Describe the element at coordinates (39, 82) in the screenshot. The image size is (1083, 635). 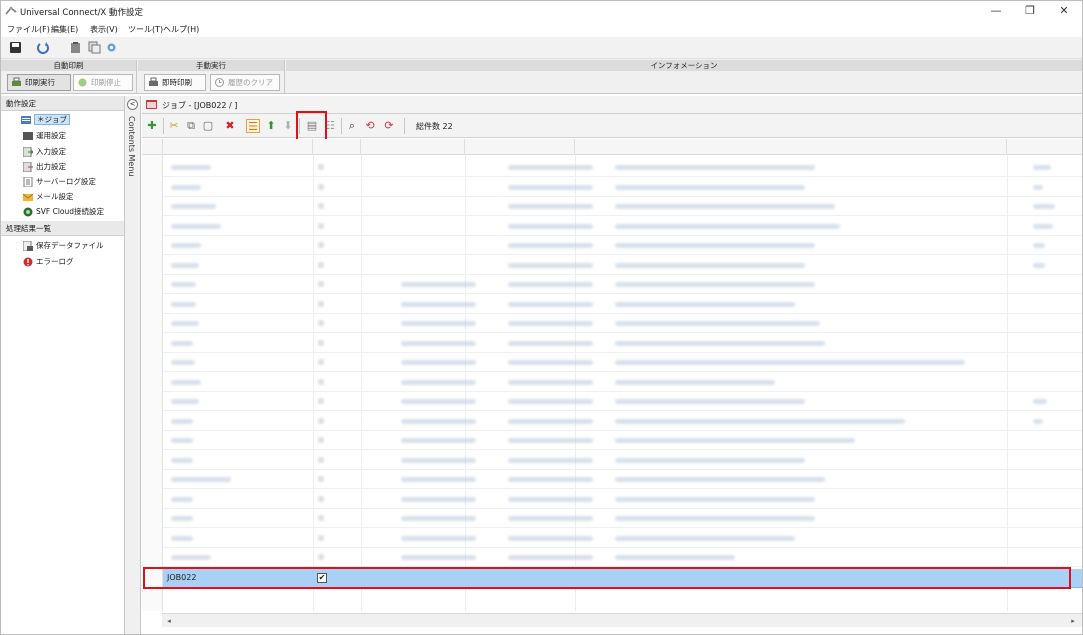
I see `print-start-button: 印刷実行` at that location.